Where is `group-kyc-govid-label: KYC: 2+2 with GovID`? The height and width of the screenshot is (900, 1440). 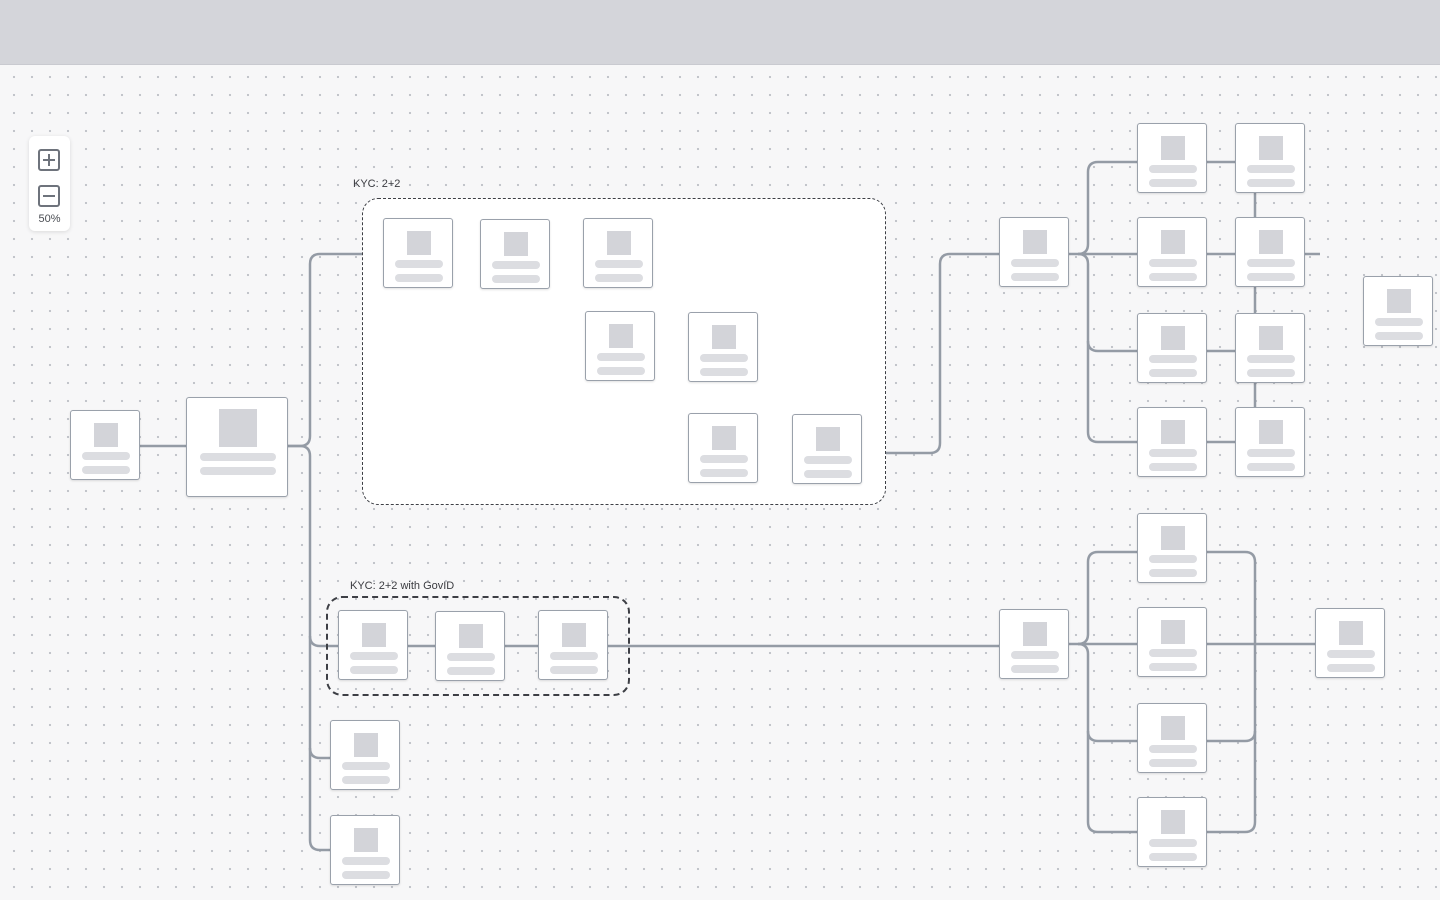
group-kyc-govid-label: KYC: 2+2 with GovID is located at coordinates (402, 586).